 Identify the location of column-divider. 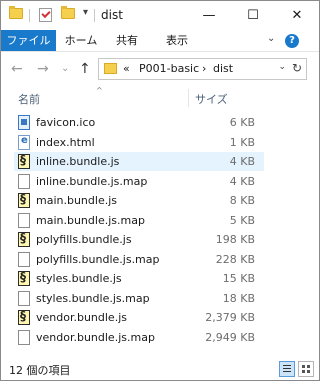
(188, 98).